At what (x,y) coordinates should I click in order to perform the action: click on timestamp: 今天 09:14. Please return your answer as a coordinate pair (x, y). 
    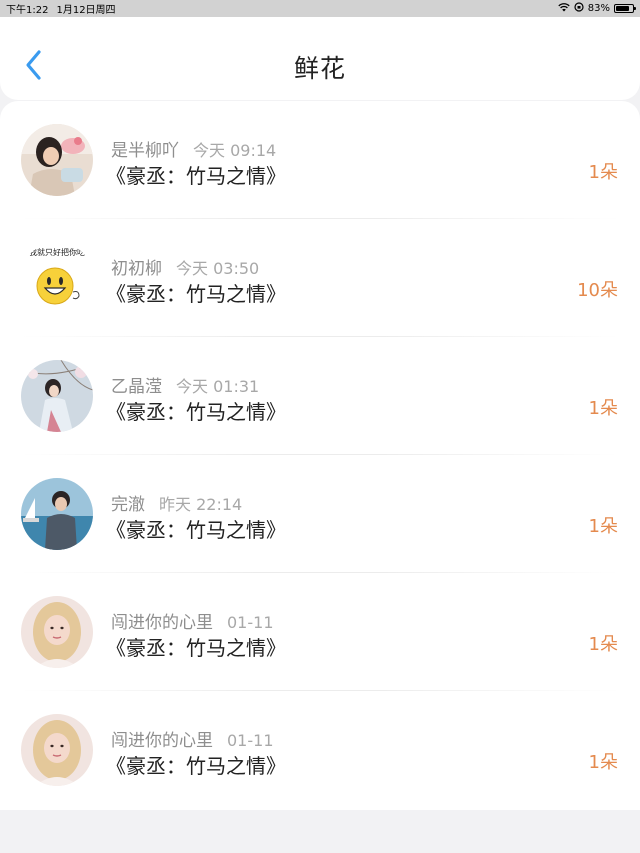
    Looking at the image, I should click on (235, 150).